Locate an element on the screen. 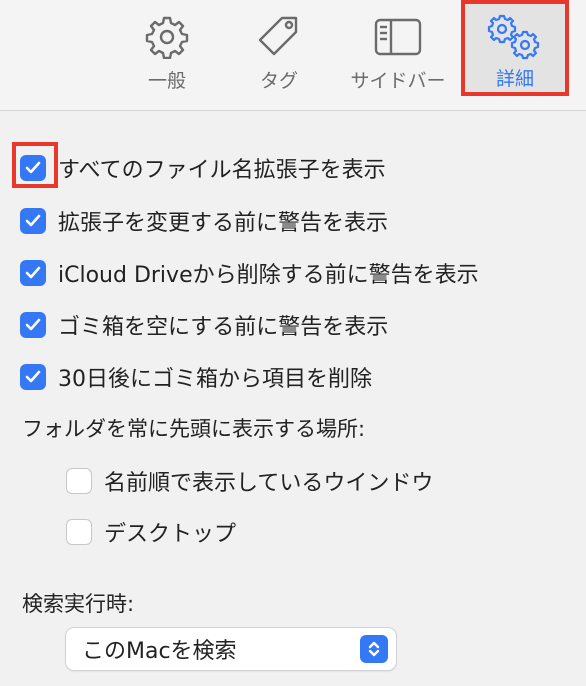 This screenshot has width=586, height=686. tab-sidebar: サイドバー is located at coordinates (398, 55).